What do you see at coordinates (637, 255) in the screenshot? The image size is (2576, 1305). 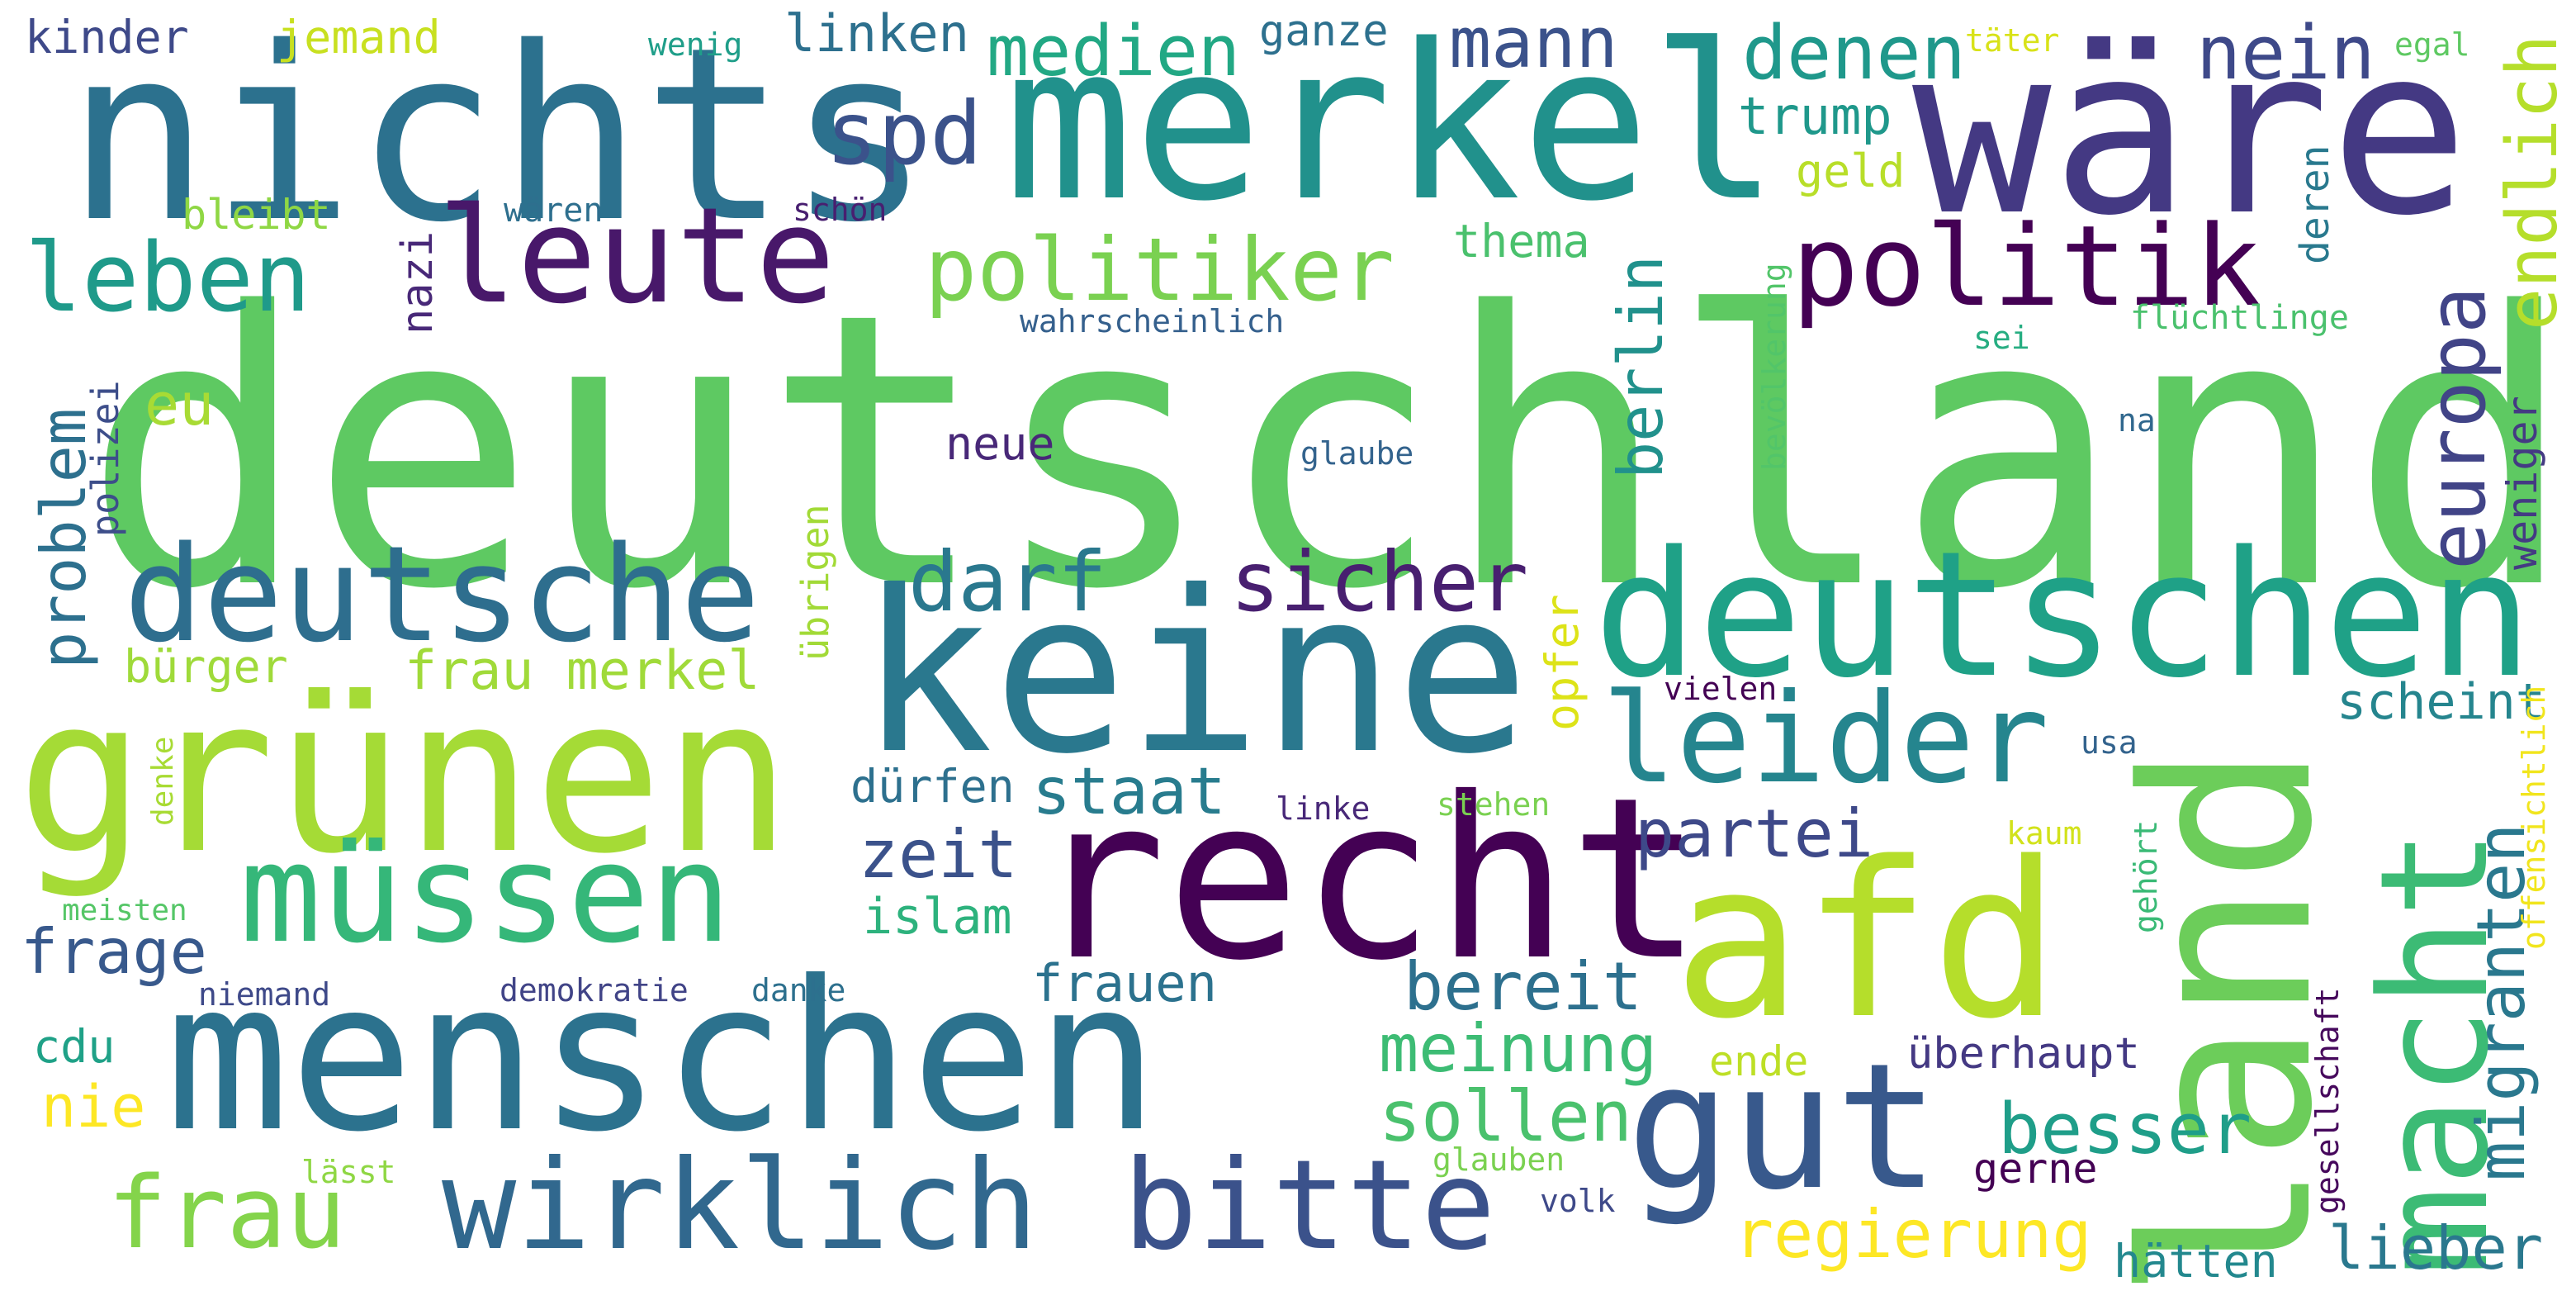 I see `word-leute: leute` at bounding box center [637, 255].